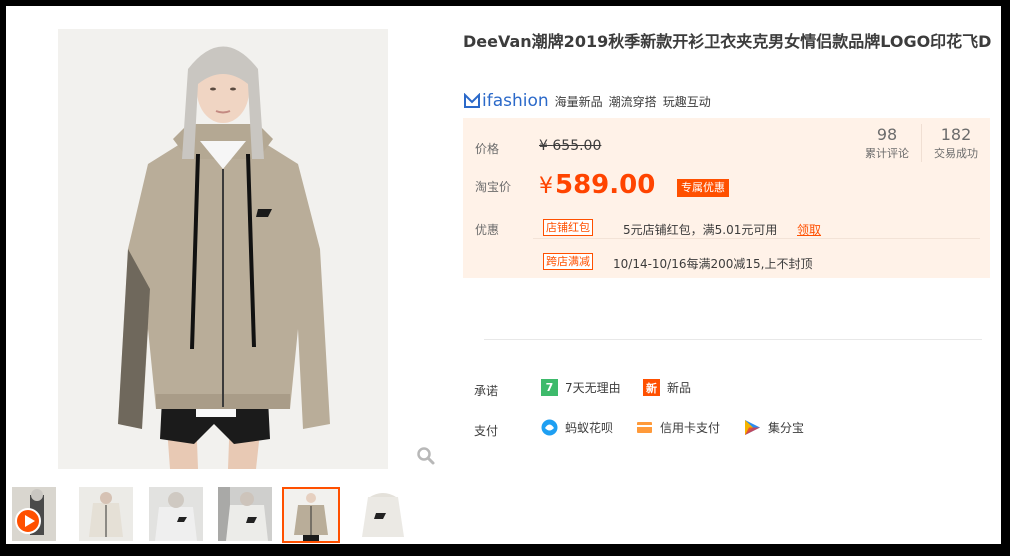  Describe the element at coordinates (589, 428) in the screenshot. I see `ant-huabei-text: 蚂蚁花呗` at that location.